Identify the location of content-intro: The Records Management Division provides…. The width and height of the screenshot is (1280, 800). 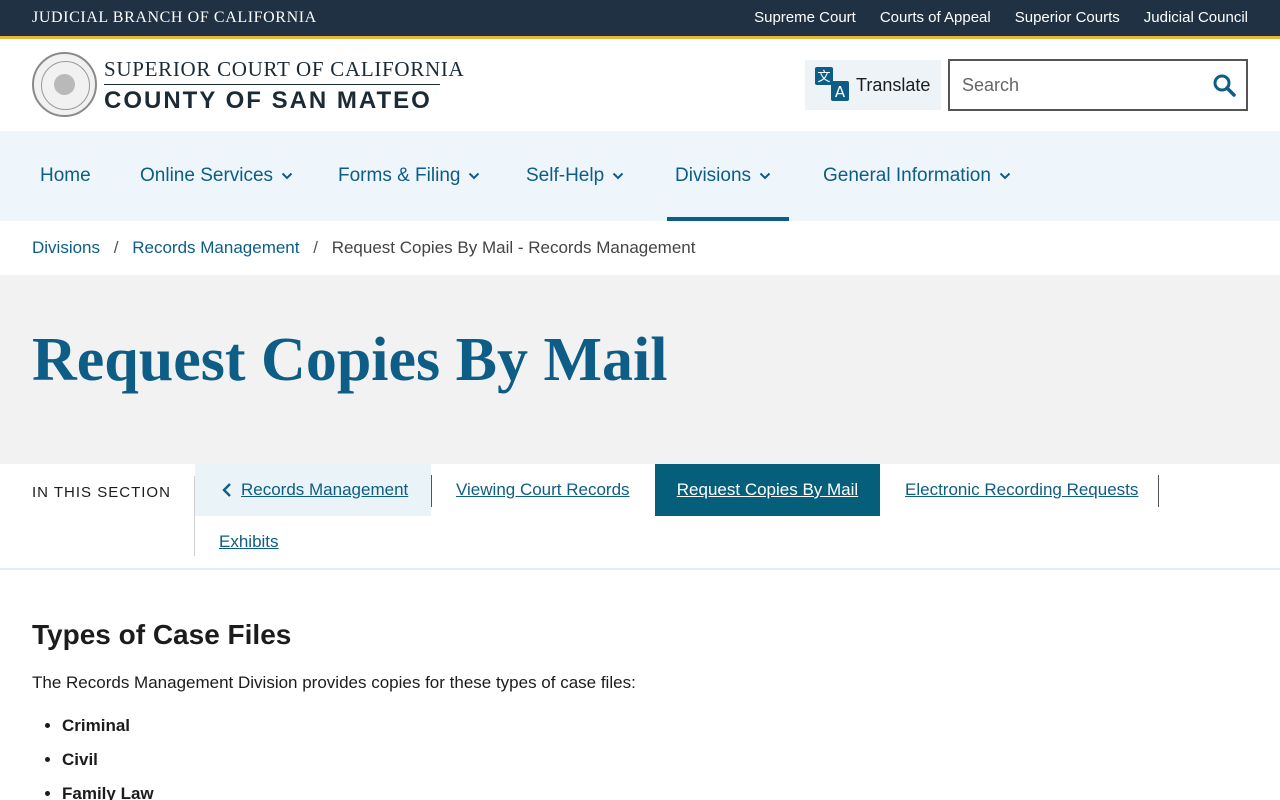
(334, 682).